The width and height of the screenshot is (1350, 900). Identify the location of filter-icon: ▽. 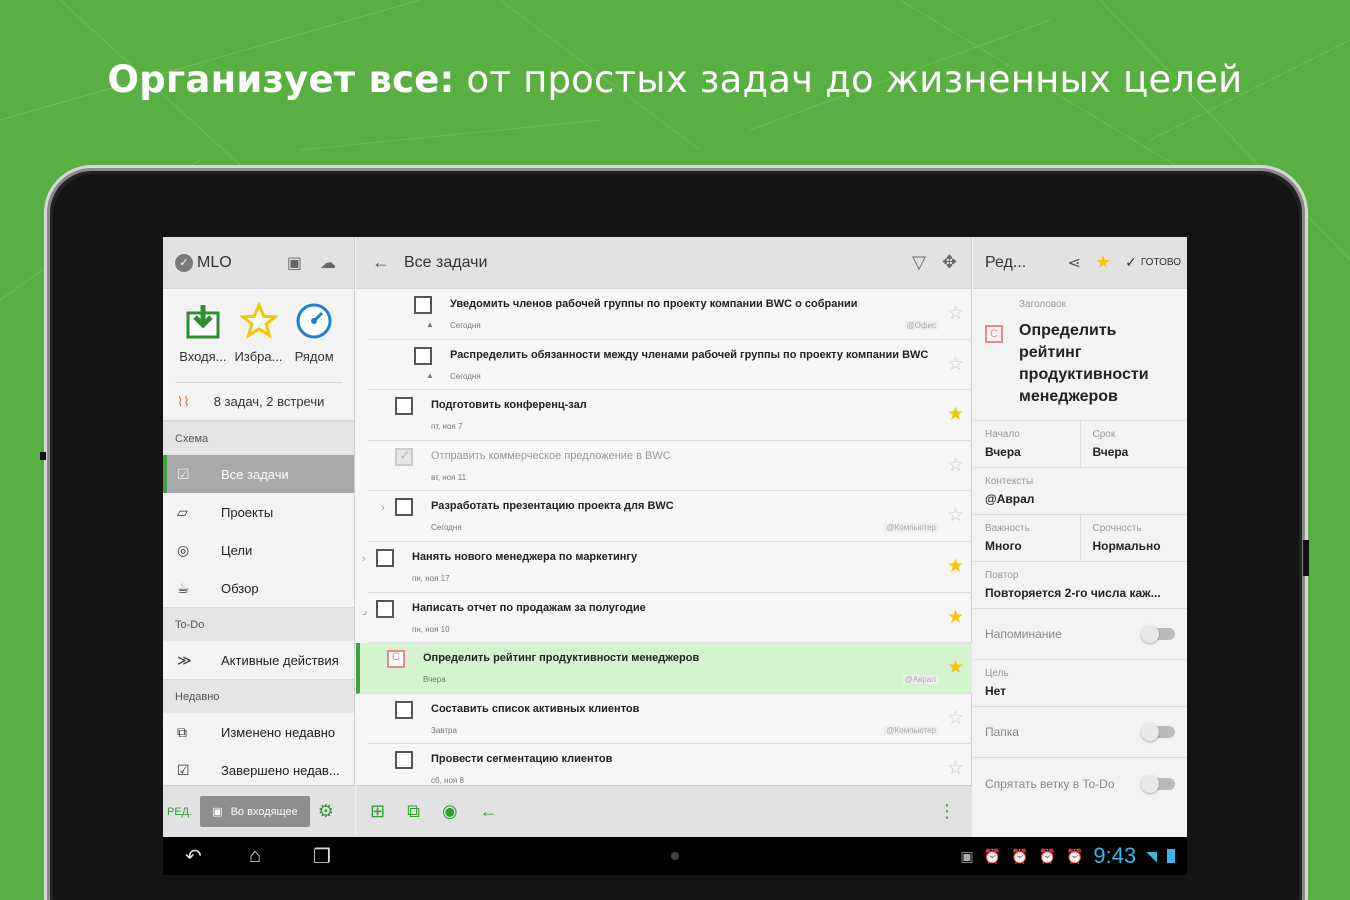
(919, 262).